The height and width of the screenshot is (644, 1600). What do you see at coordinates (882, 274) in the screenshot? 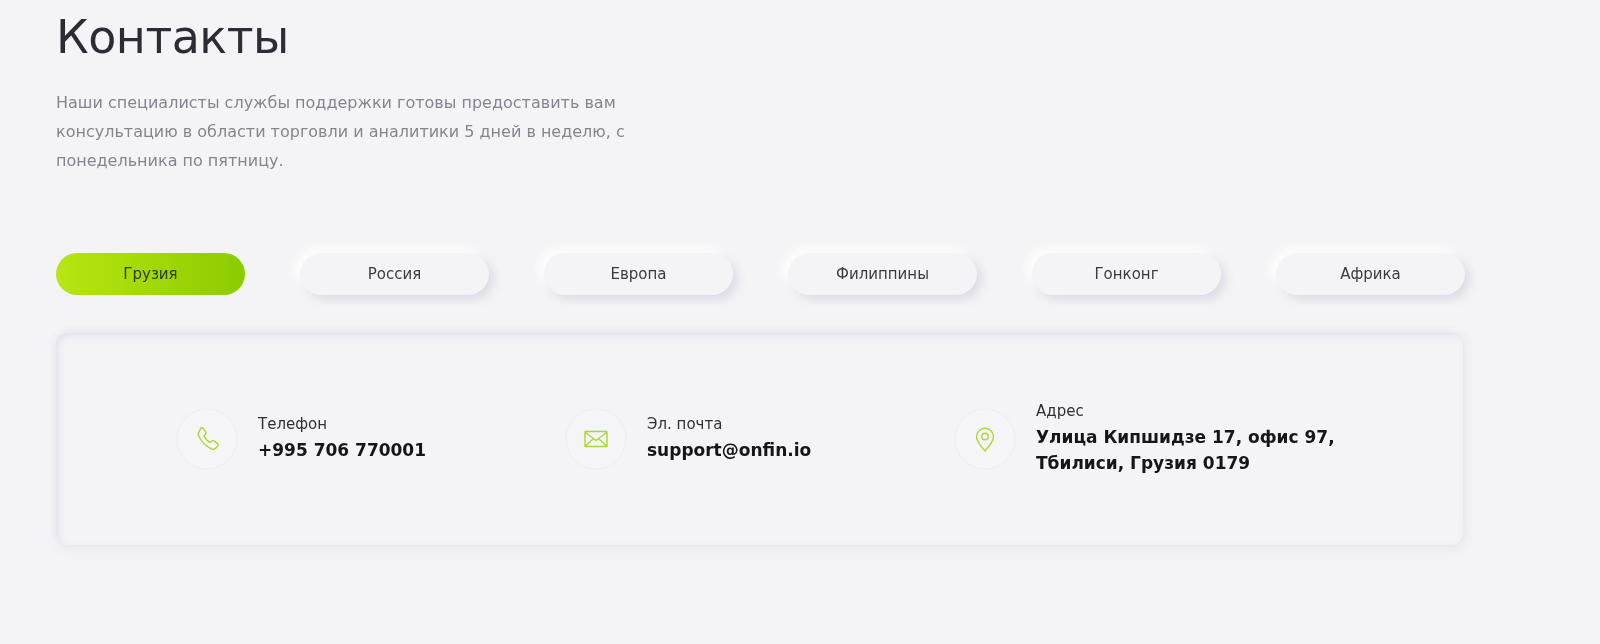
I see `region-tab: Филиппины` at bounding box center [882, 274].